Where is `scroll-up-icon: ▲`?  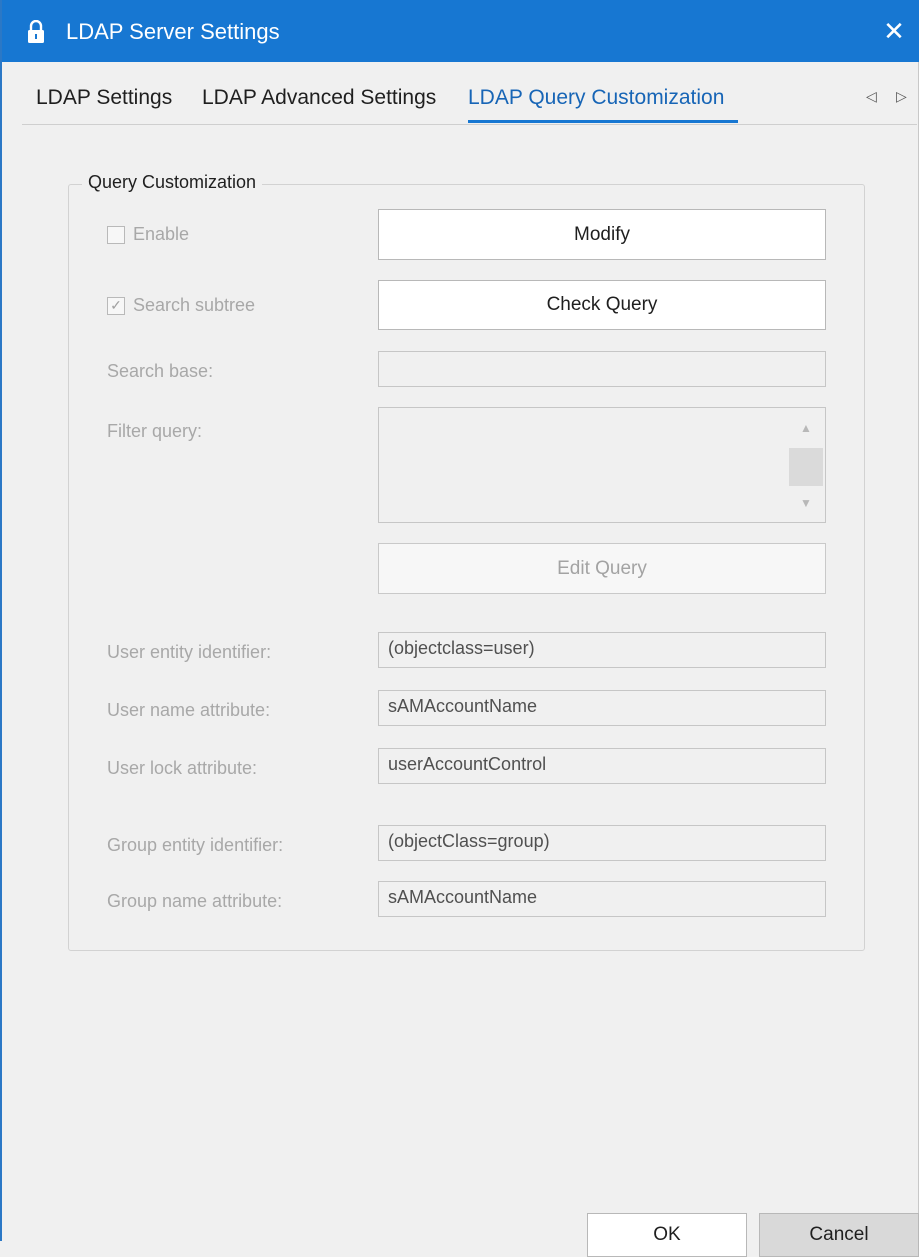
scroll-up-icon: ▲ is located at coordinates (806, 428).